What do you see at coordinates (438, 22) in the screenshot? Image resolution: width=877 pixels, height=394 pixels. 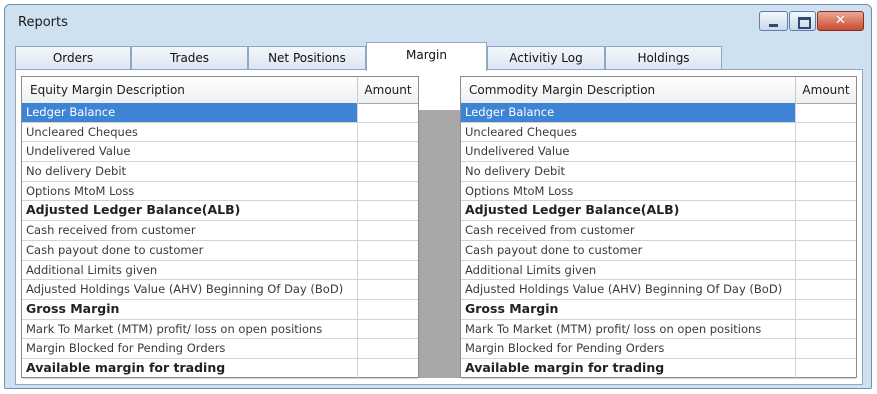 I see `title-bar: Reports ✕` at bounding box center [438, 22].